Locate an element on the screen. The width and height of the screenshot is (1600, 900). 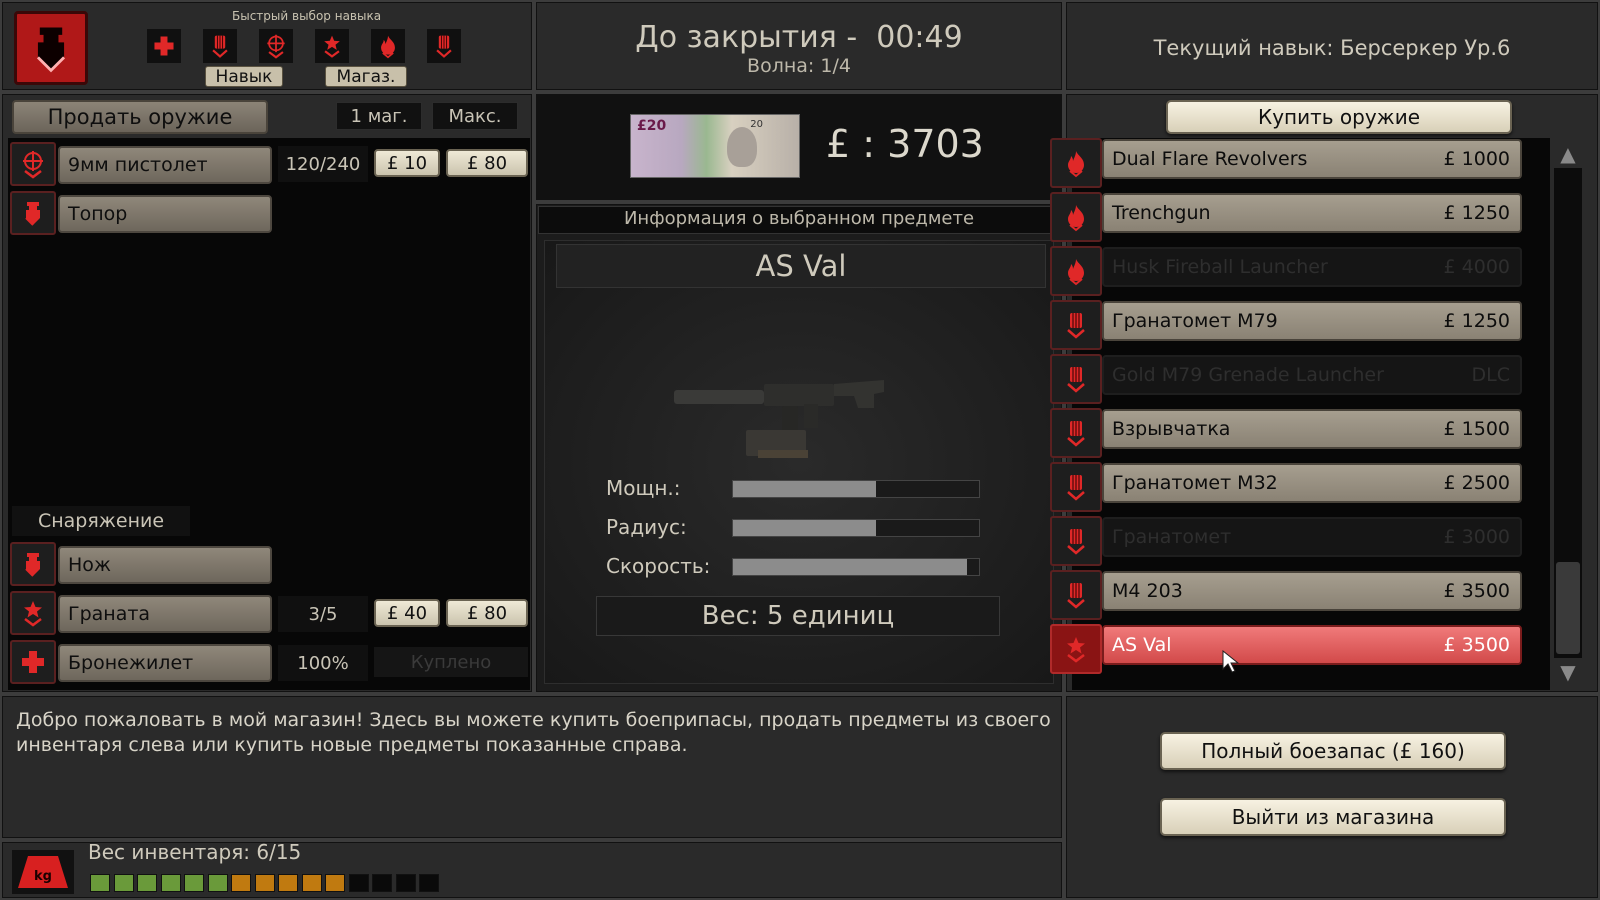
quick-skill-commando is located at coordinates (332, 46).